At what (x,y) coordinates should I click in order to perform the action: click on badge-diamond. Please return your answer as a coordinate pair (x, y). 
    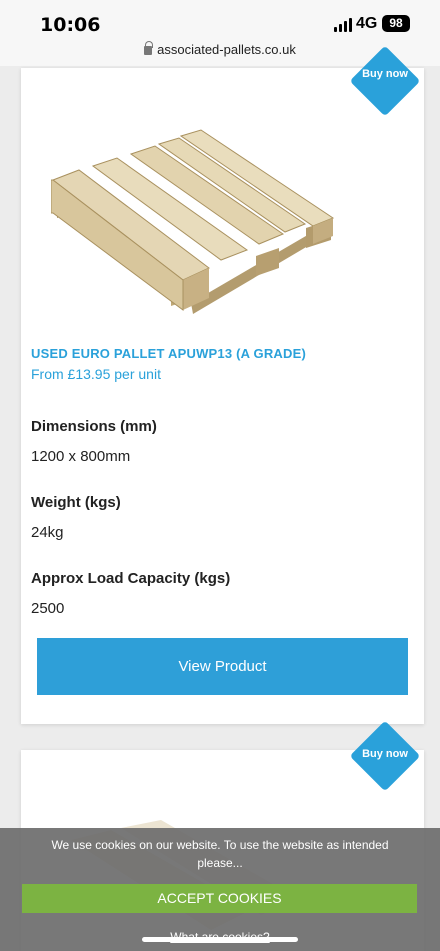
    Looking at the image, I should click on (385, 81).